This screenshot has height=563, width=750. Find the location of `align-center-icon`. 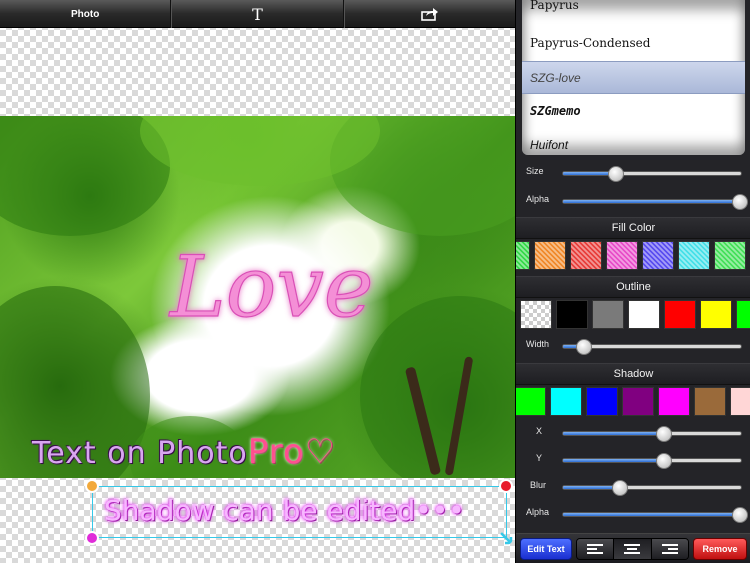

align-center-icon is located at coordinates (632, 549).